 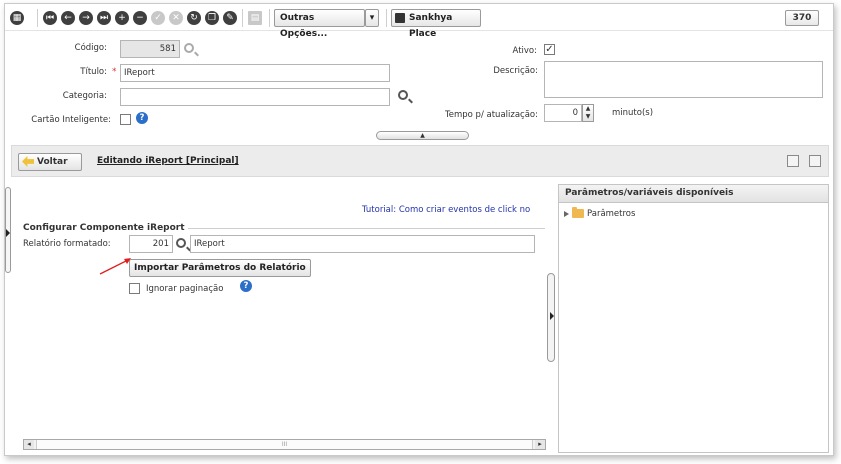 What do you see at coordinates (366, 228) in the screenshot?
I see `section-divider` at bounding box center [366, 228].